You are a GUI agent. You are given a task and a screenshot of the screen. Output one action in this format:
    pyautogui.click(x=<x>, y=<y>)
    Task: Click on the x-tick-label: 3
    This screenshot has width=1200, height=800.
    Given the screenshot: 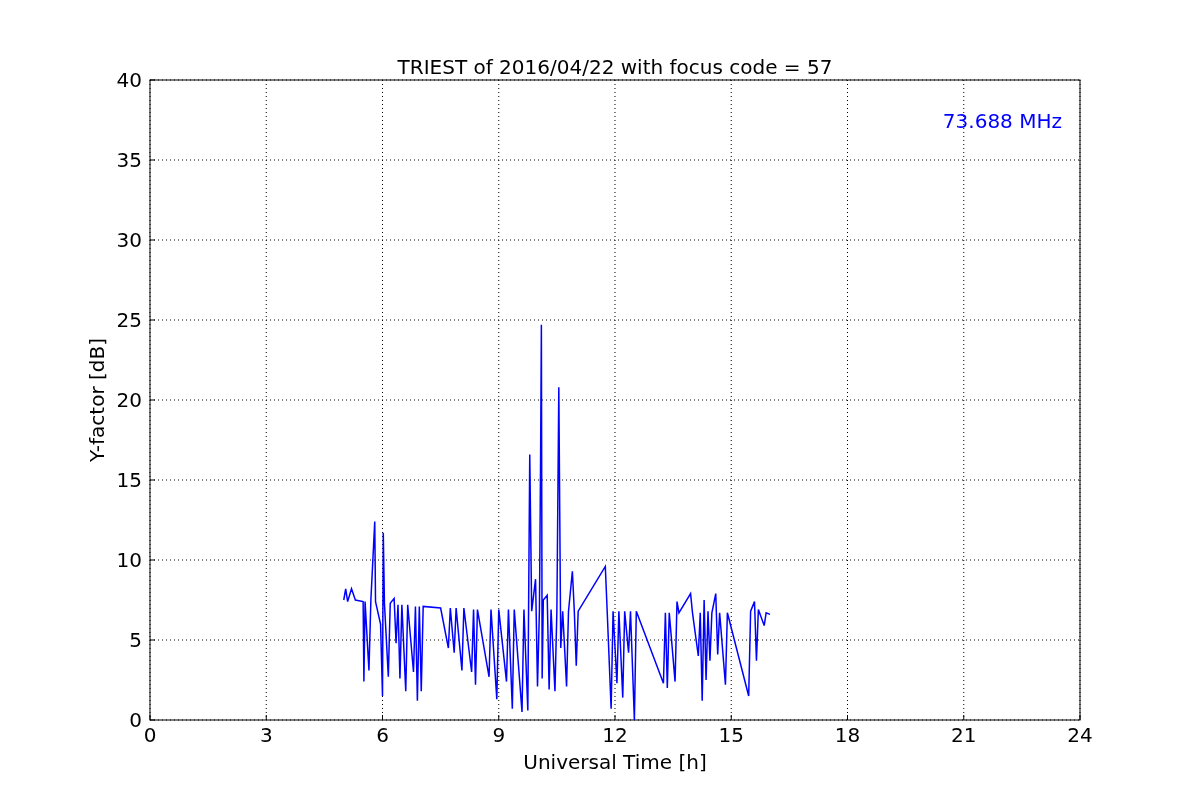 What is the action you would take?
    pyautogui.click(x=266, y=735)
    